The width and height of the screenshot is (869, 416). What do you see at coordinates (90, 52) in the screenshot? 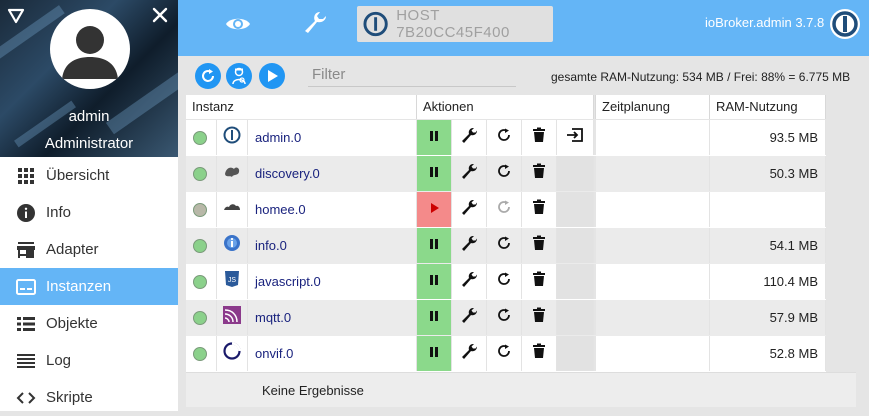
I see `user-avatar-icon` at bounding box center [90, 52].